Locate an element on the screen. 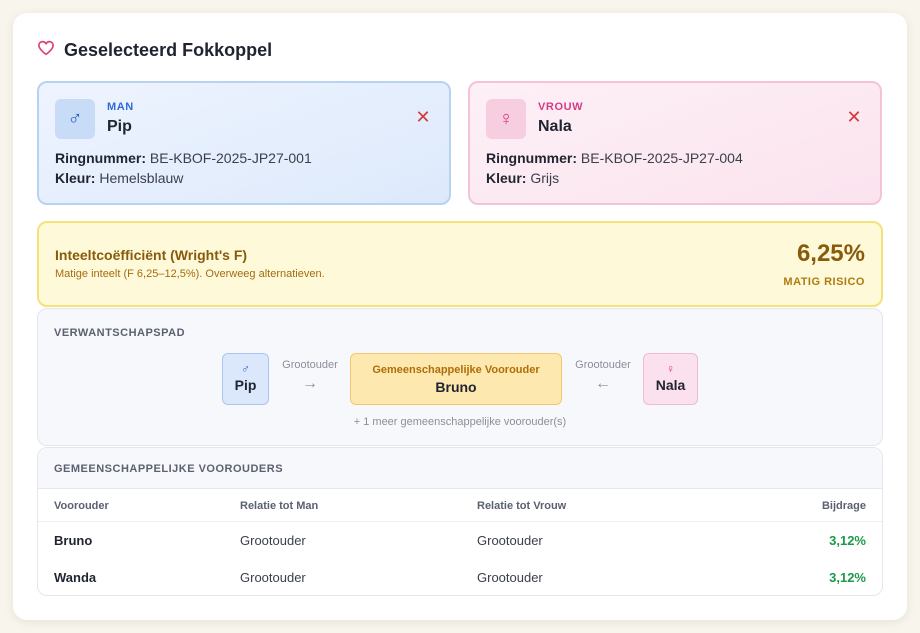 The height and width of the screenshot is (633, 920). ancestor-cell: Wanda is located at coordinates (75, 577).